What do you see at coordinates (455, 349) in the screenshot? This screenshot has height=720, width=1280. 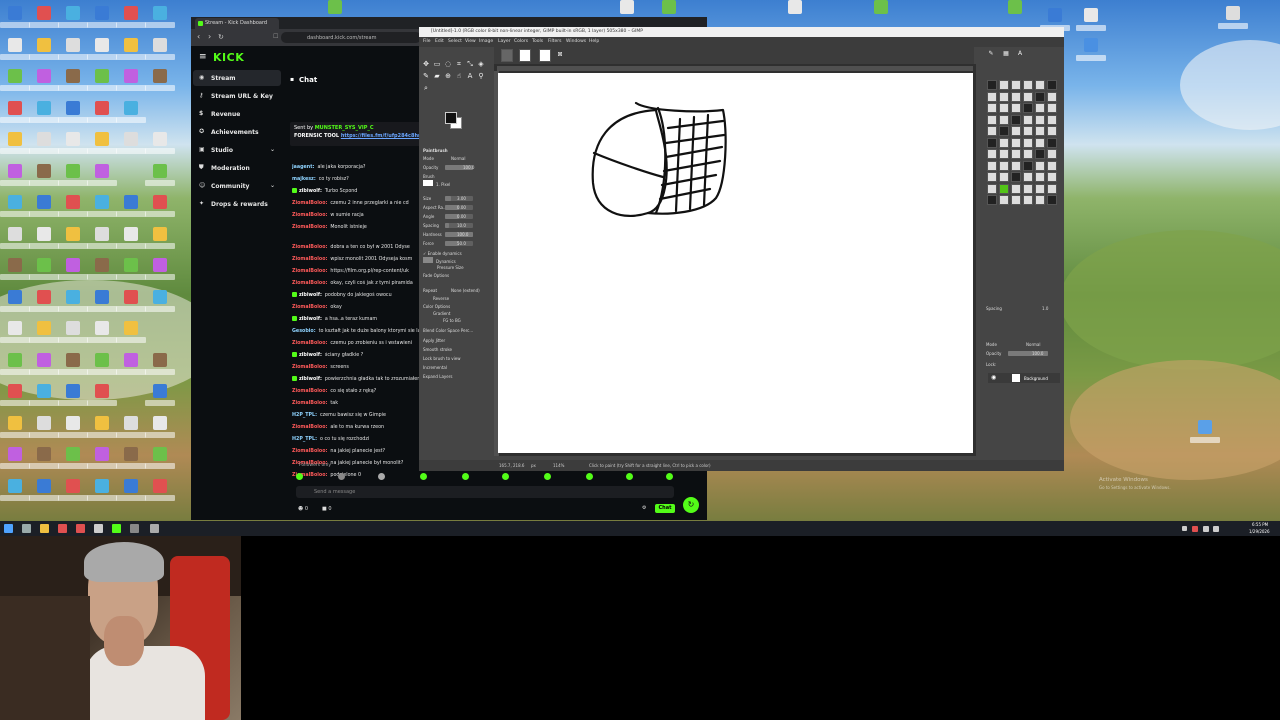 I see `smooth-stroke-checkbox: Smooth stroke` at bounding box center [455, 349].